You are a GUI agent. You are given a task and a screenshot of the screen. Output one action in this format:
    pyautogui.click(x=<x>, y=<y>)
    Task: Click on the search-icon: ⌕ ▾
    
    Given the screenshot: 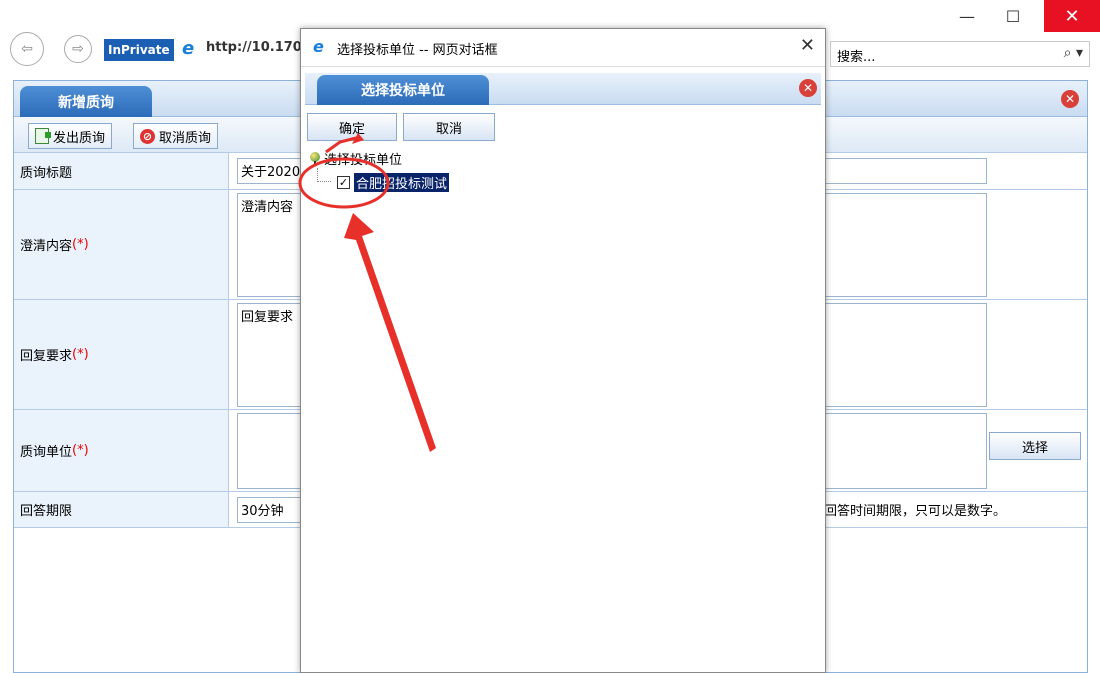 What is the action you would take?
    pyautogui.click(x=1073, y=53)
    